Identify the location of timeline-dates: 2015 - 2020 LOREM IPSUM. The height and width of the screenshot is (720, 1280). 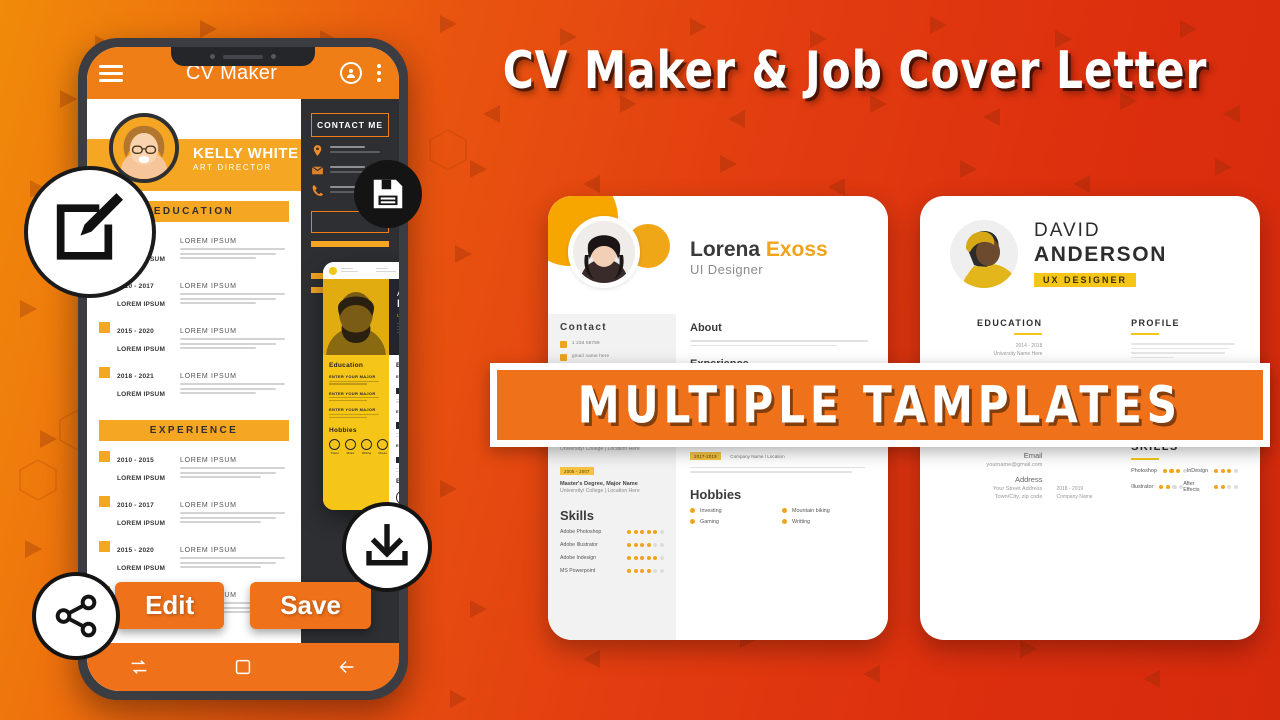
(141, 559).